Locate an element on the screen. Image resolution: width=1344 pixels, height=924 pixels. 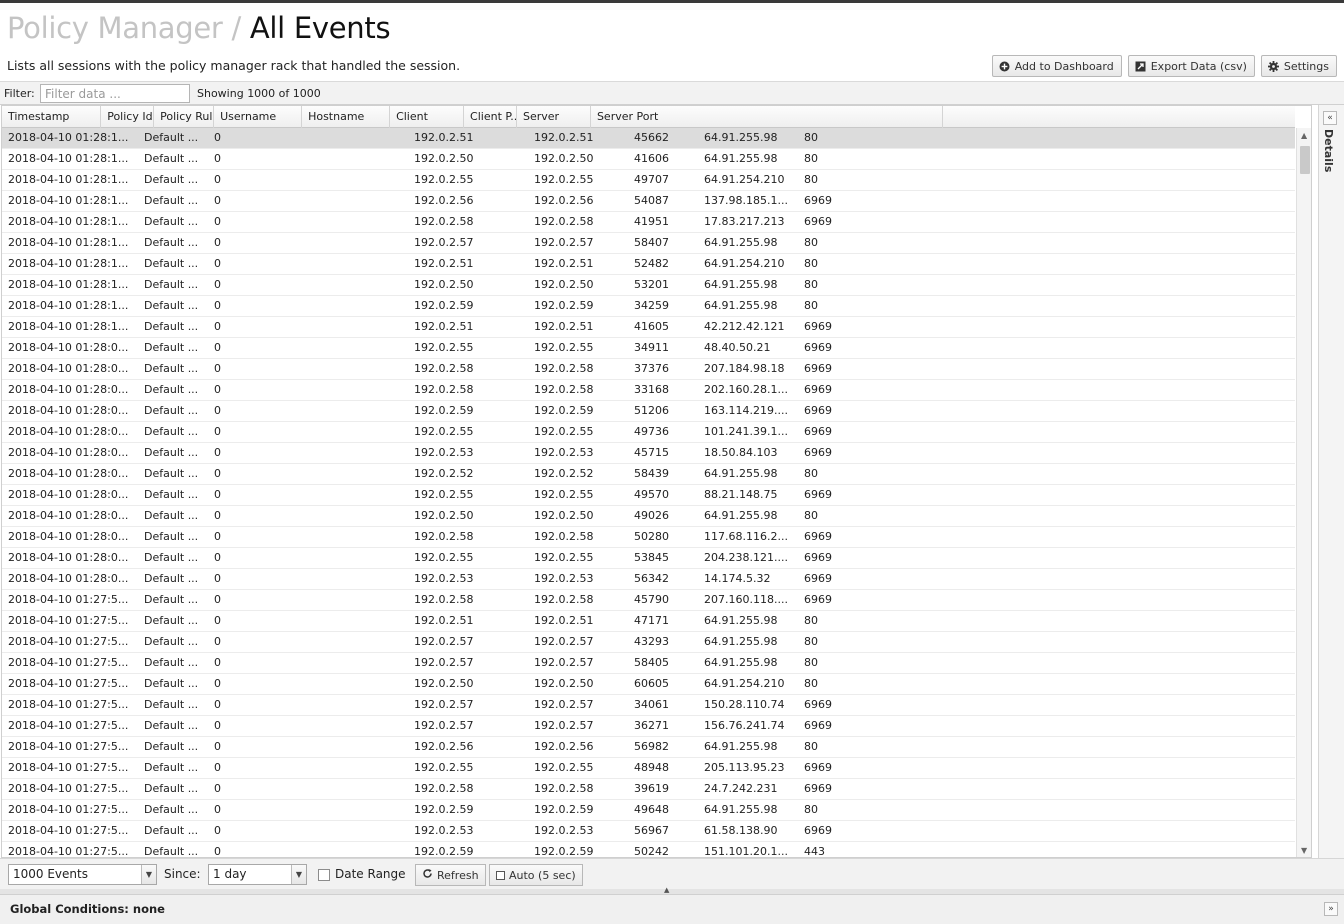
auto-refresh-toggle: Auto (5 sec) is located at coordinates (536, 875).